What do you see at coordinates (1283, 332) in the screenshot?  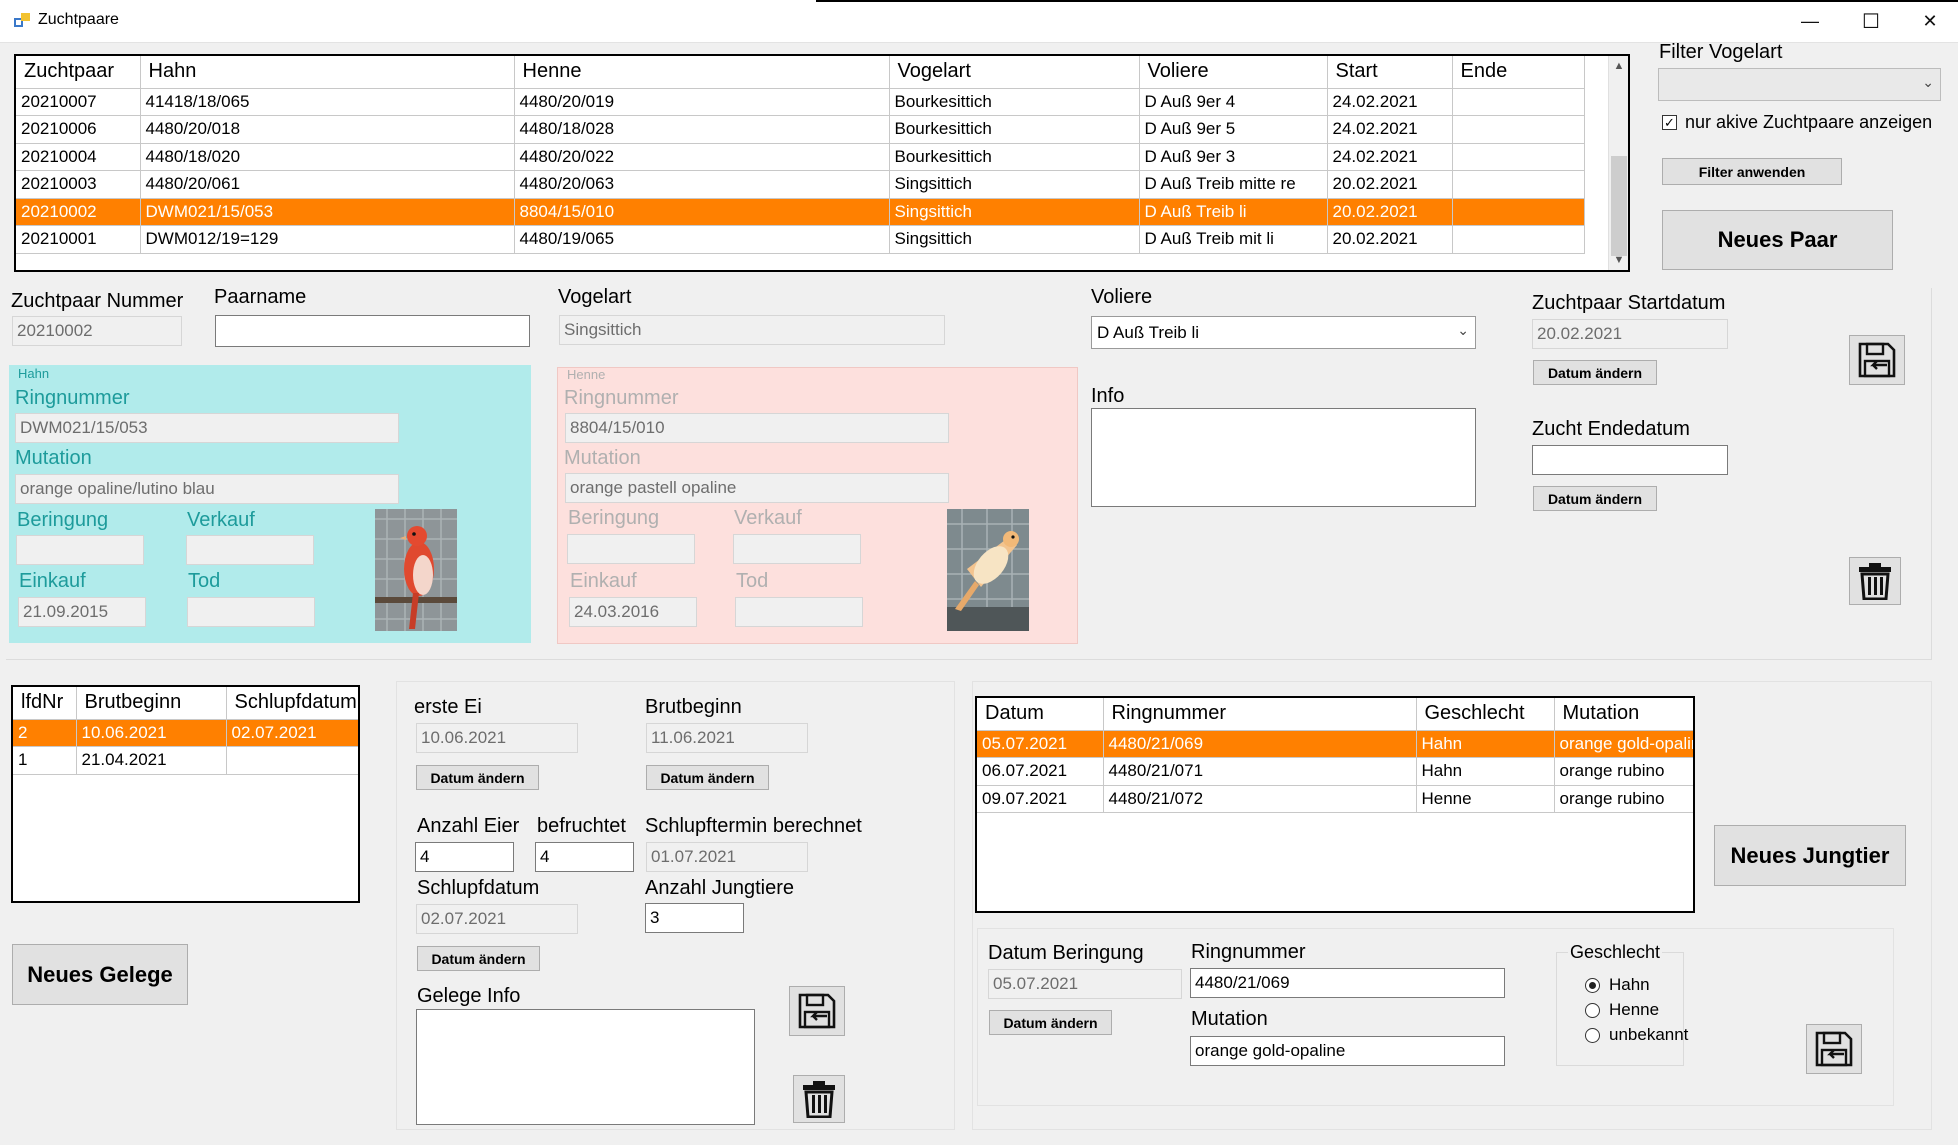 I see `aviary-select: D Auß Treib li ⌄` at bounding box center [1283, 332].